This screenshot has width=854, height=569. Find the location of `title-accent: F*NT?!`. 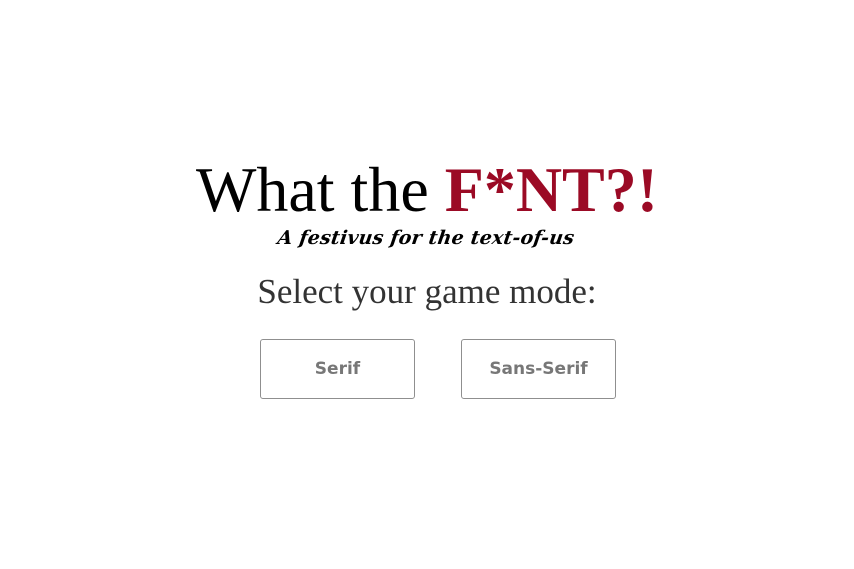

title-accent: F*NT?! is located at coordinates (551, 189).